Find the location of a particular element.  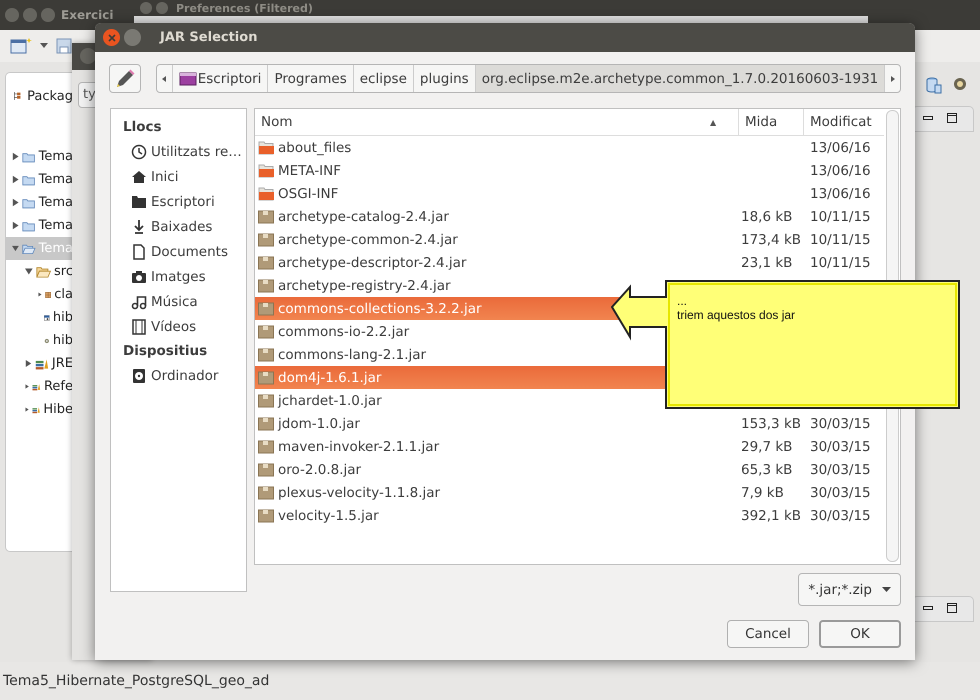

place-label: Baixades is located at coordinates (181, 226).